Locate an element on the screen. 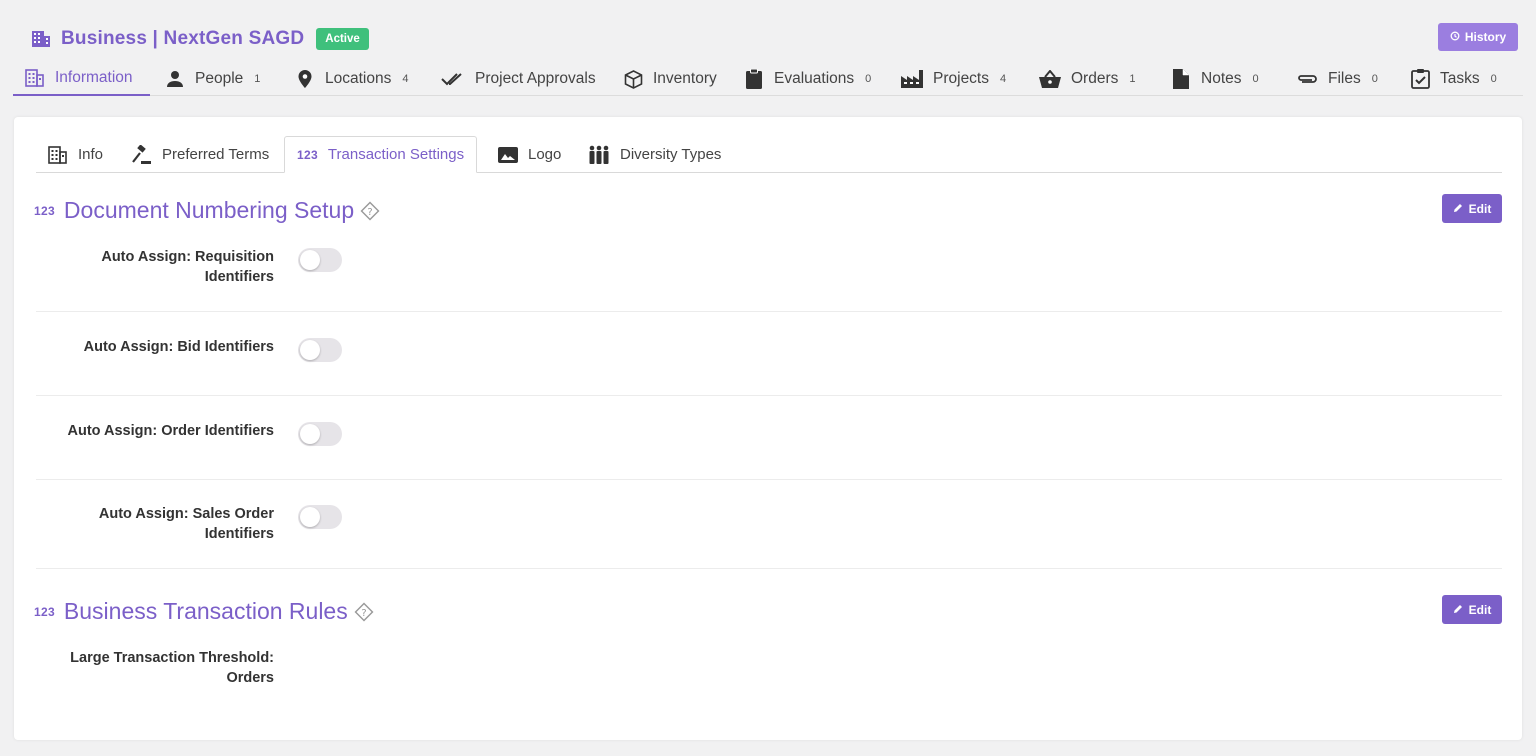 The width and height of the screenshot is (1536, 756). setting-label: Auto Assign: Bid Identifiers is located at coordinates (178, 347).